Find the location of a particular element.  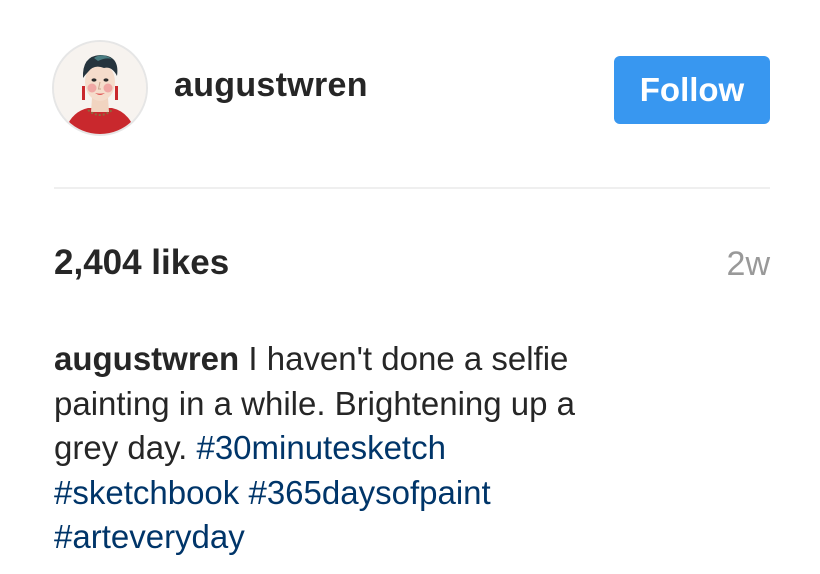

painted-portrait-icon is located at coordinates (100, 88).